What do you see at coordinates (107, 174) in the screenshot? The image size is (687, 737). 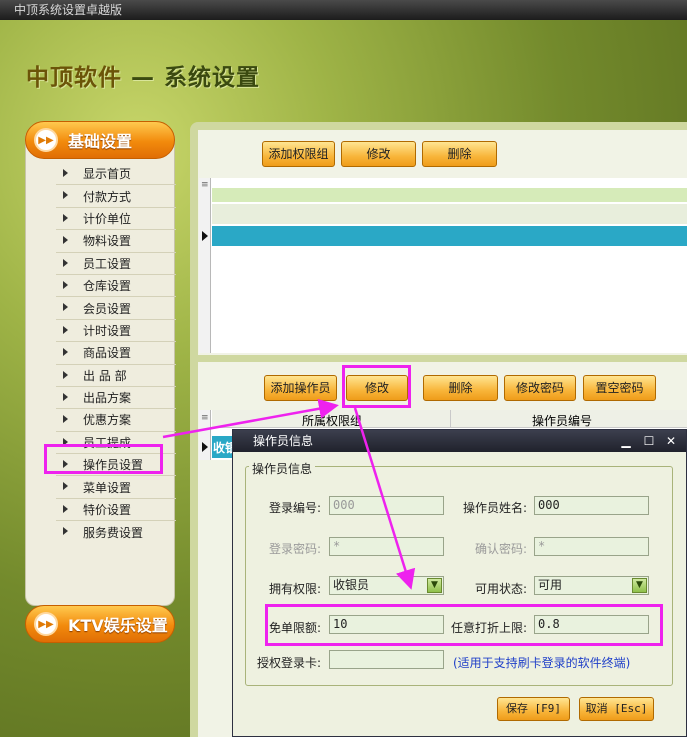 I see `sidebar-item-label: 显示首页` at bounding box center [107, 174].